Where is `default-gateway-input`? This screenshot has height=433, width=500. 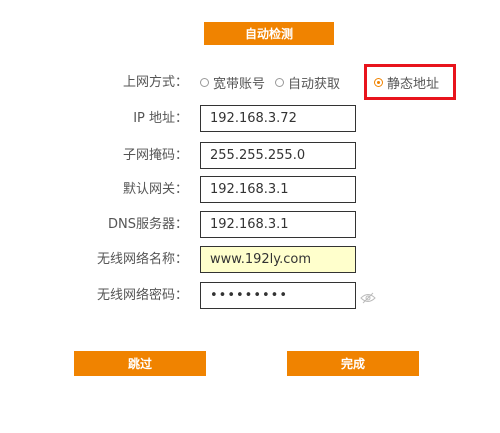 default-gateway-input is located at coordinates (278, 189).